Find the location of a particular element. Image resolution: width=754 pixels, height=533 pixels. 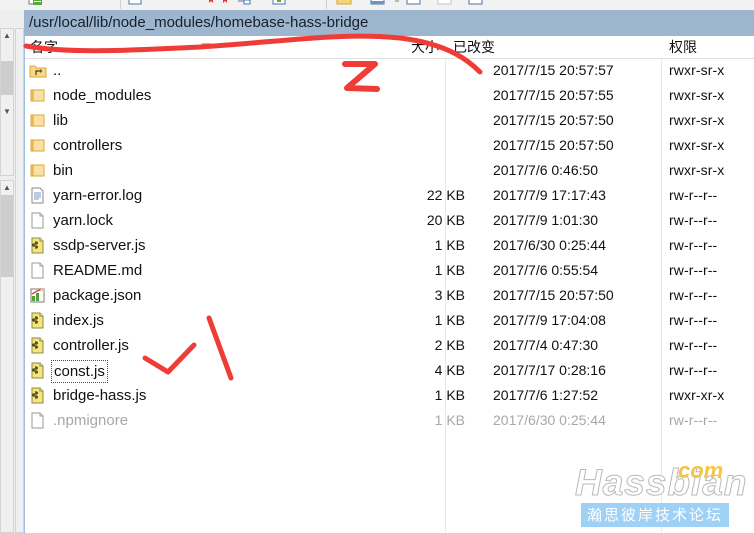

bookmark-red-icon is located at coordinates (211, 3).